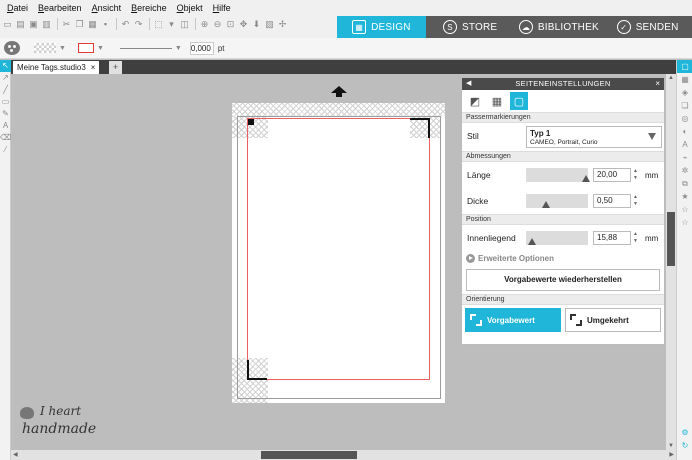 This screenshot has width=692, height=460. What do you see at coordinates (559, 27) in the screenshot?
I see `mode-bibliothek: ☁ BIBLIOTHEK` at bounding box center [559, 27].